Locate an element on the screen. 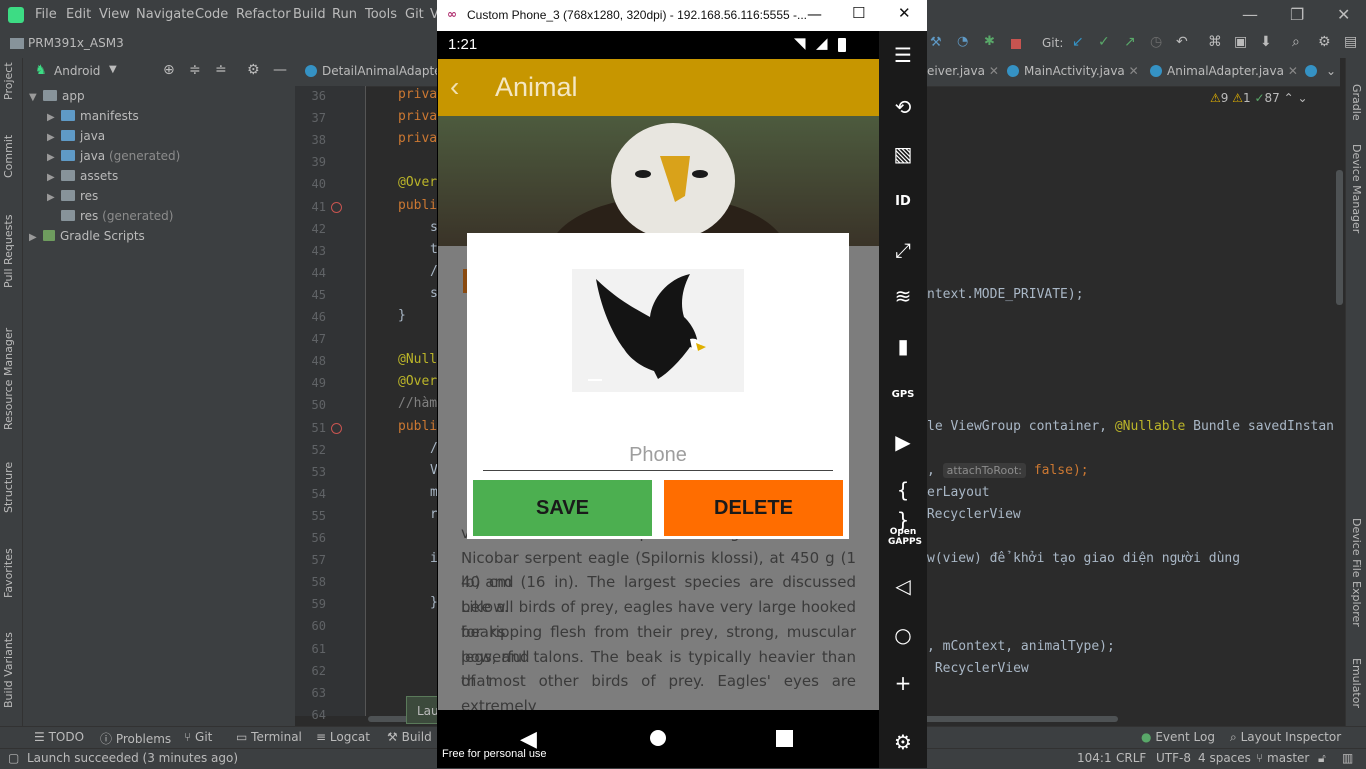 The height and width of the screenshot is (769, 1366). gps-icon: GPS is located at coordinates (903, 395).